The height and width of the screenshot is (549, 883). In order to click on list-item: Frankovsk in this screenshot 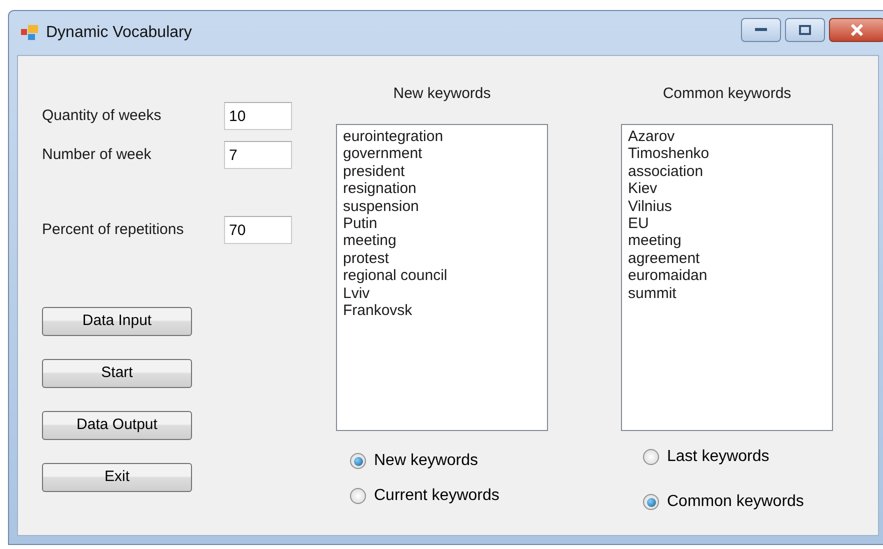, I will do `click(442, 311)`.